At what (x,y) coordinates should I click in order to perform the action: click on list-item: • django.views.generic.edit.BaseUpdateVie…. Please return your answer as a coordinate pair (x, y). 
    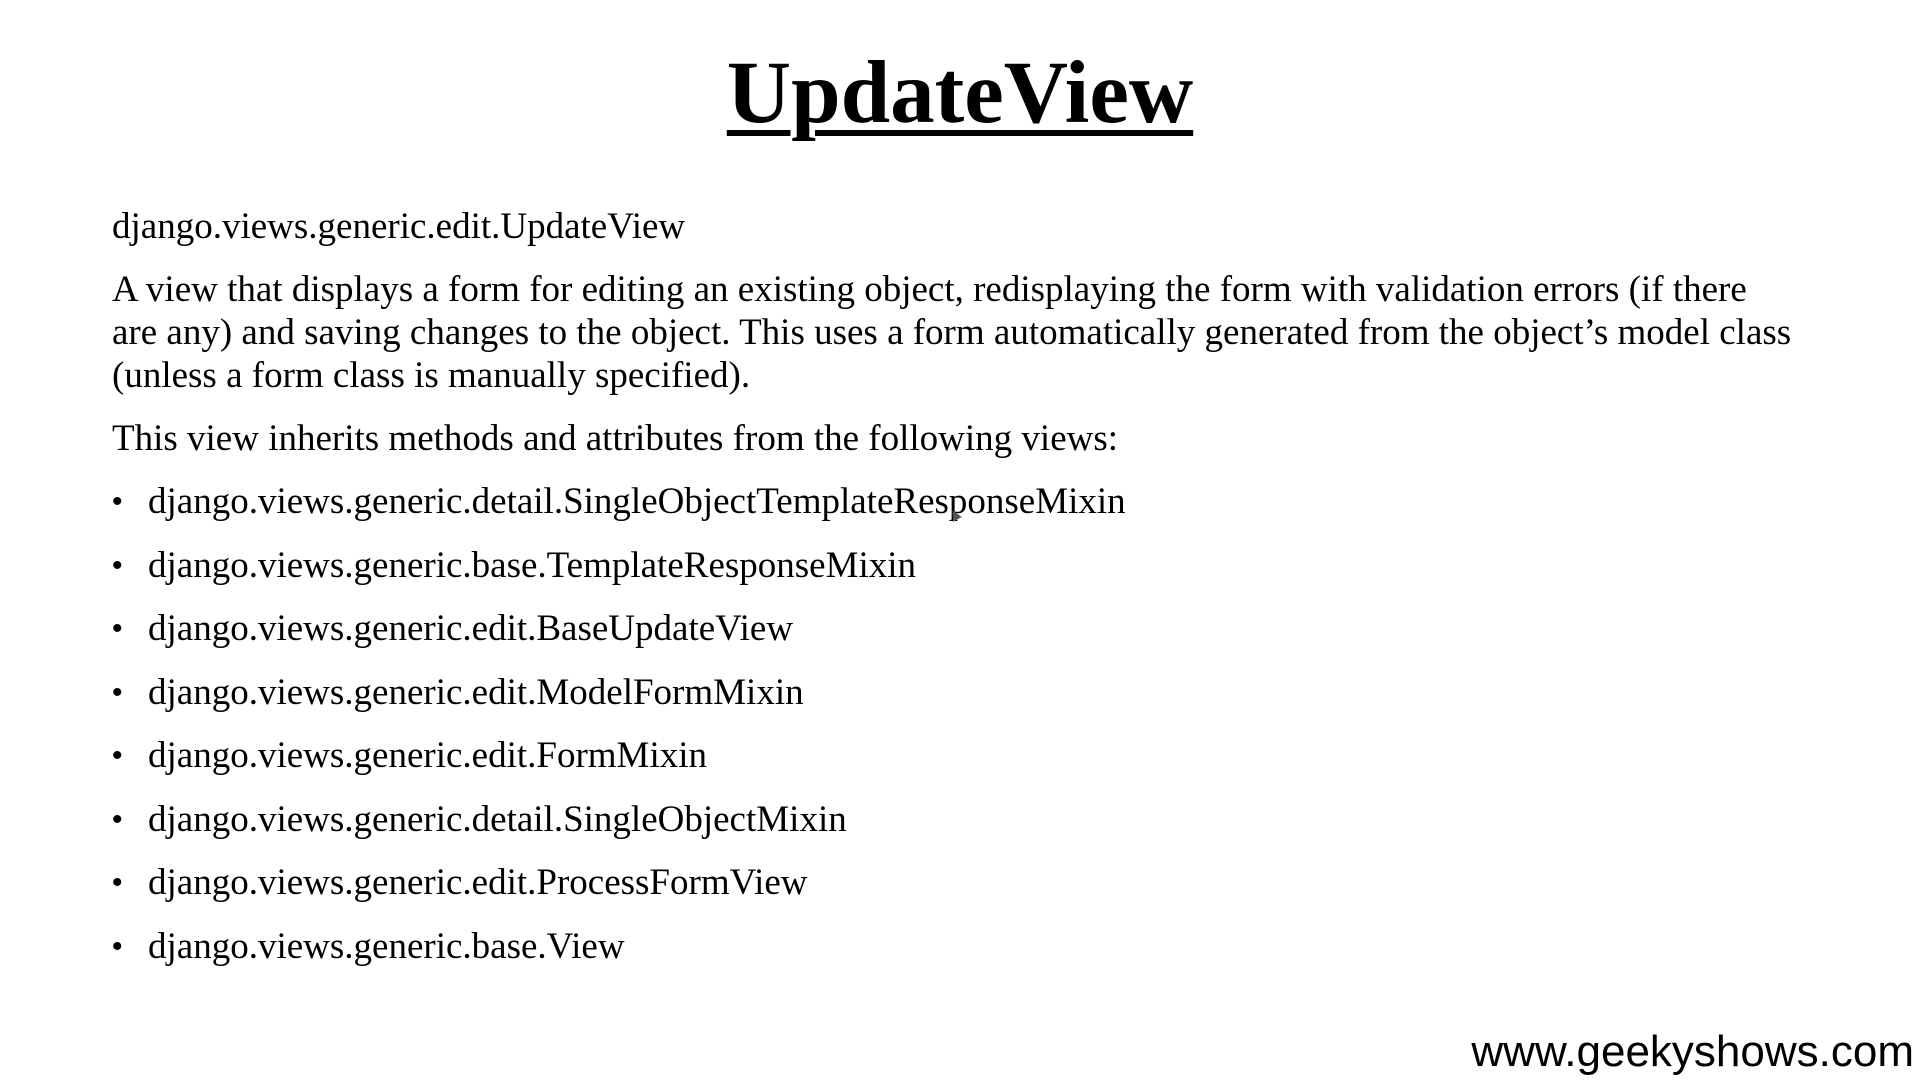
    Looking at the image, I should click on (952, 639).